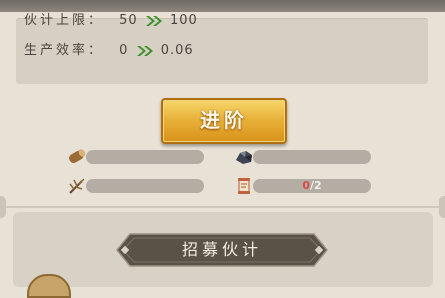 Image resolution: width=445 pixels, height=298 pixels. I want to click on resource-count: 0/2, so click(312, 186).